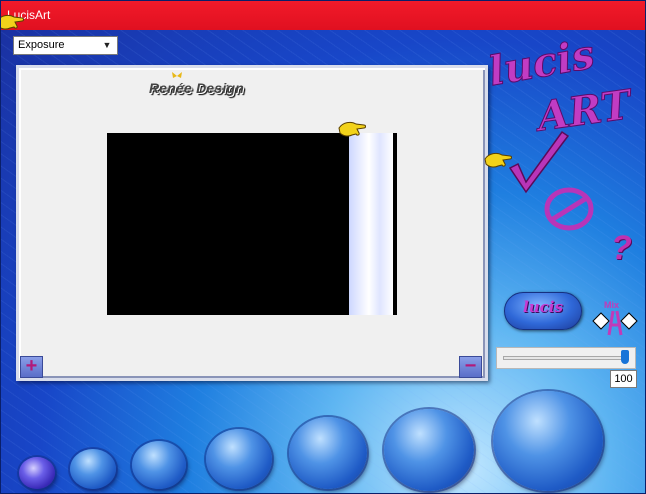  What do you see at coordinates (543, 307) in the screenshot?
I see `lucis-button-label: lucis` at bounding box center [543, 307].